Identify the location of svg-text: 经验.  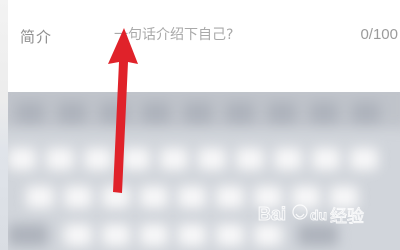
(347, 217).